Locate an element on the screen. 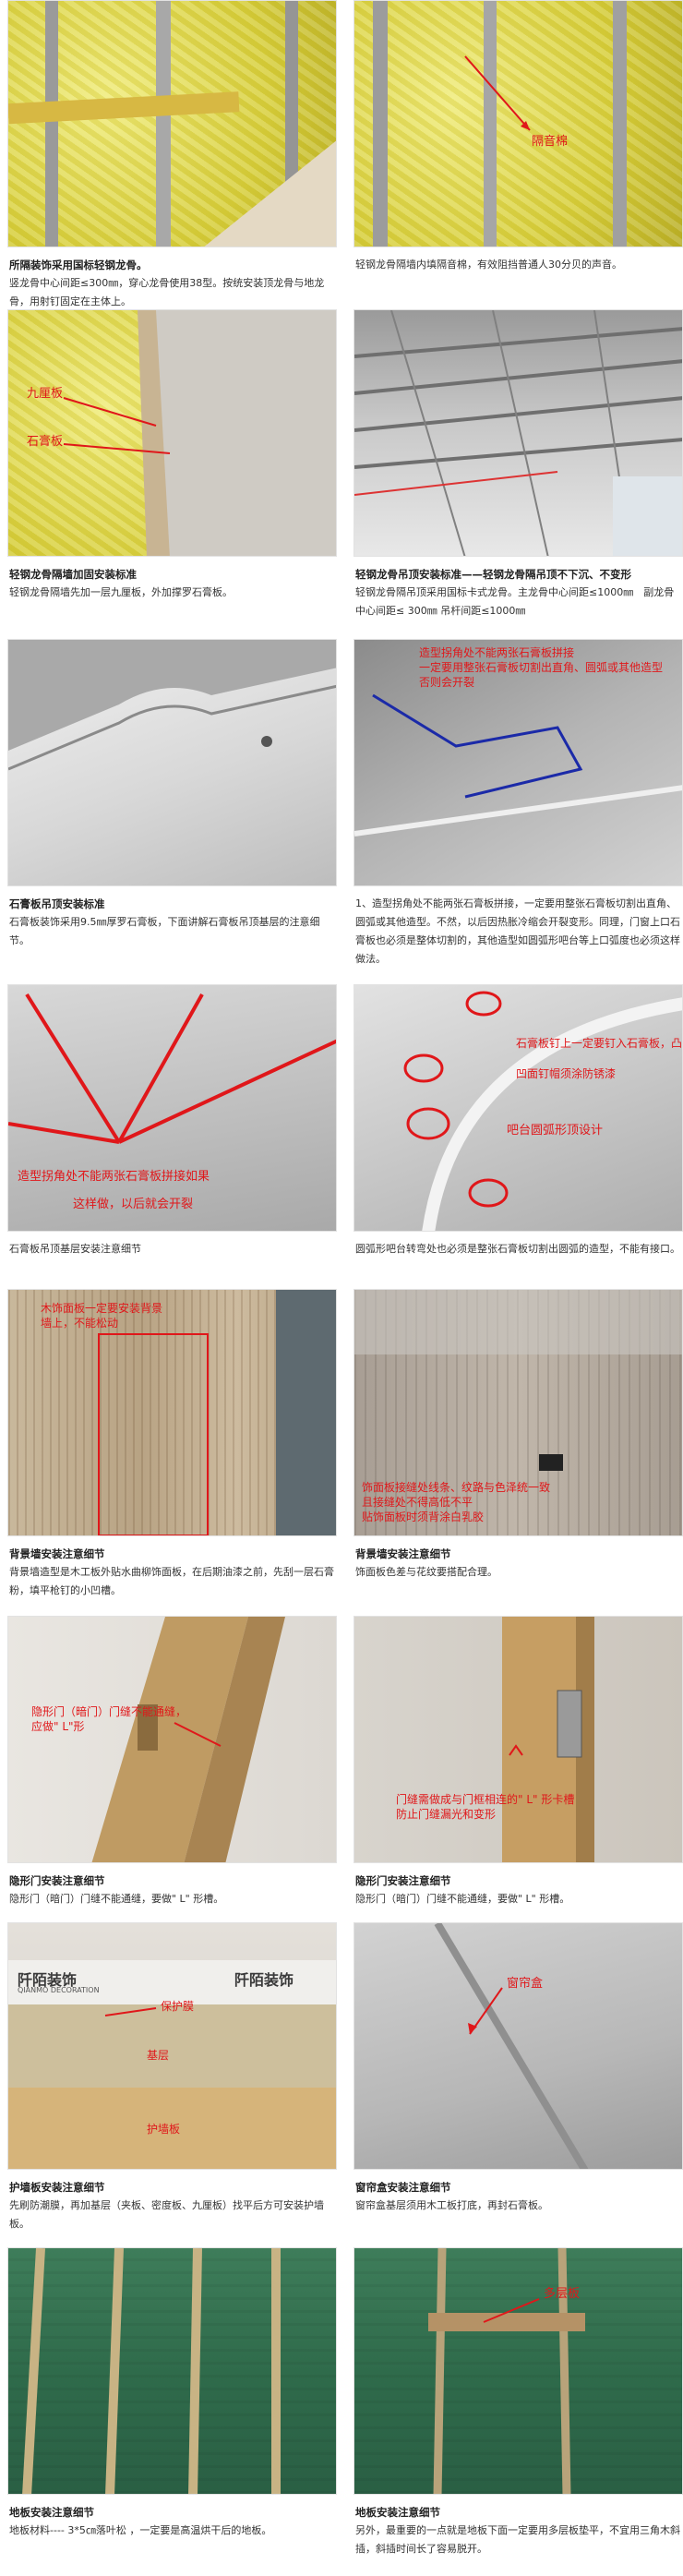 Image resolution: width=683 pixels, height=2576 pixels. label-wall-panel: 护墙板 is located at coordinates (164, 2129).